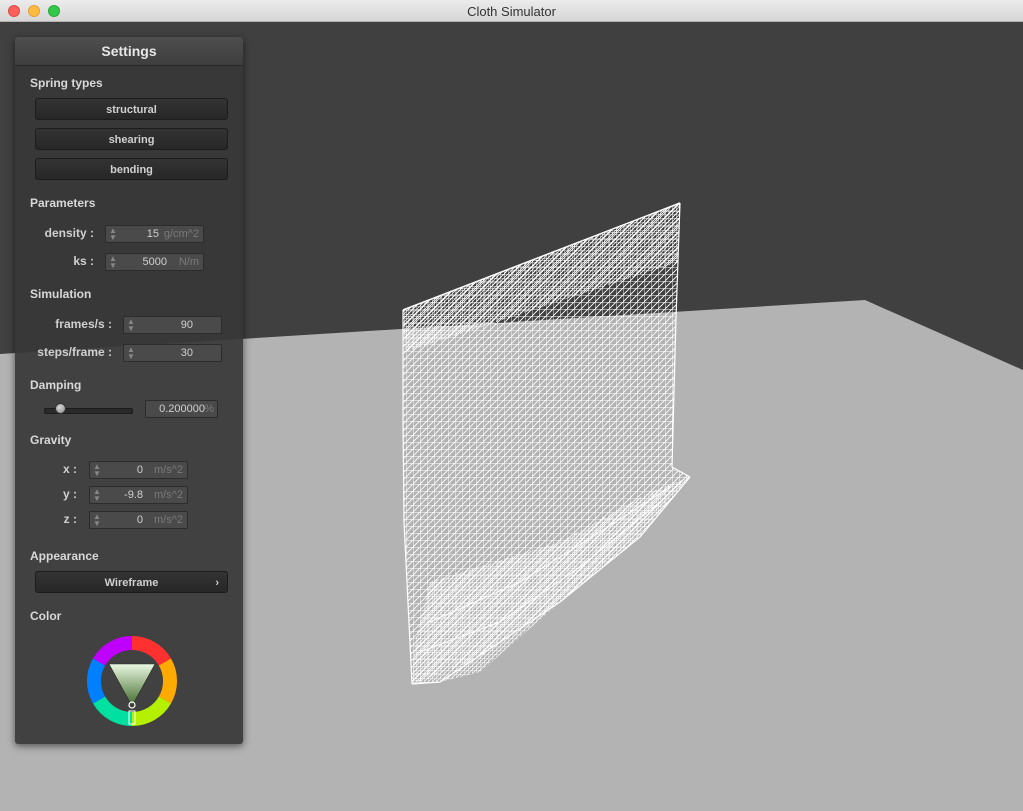 The width and height of the screenshot is (1023, 811). I want to click on damping-slider-handle, so click(60, 408).